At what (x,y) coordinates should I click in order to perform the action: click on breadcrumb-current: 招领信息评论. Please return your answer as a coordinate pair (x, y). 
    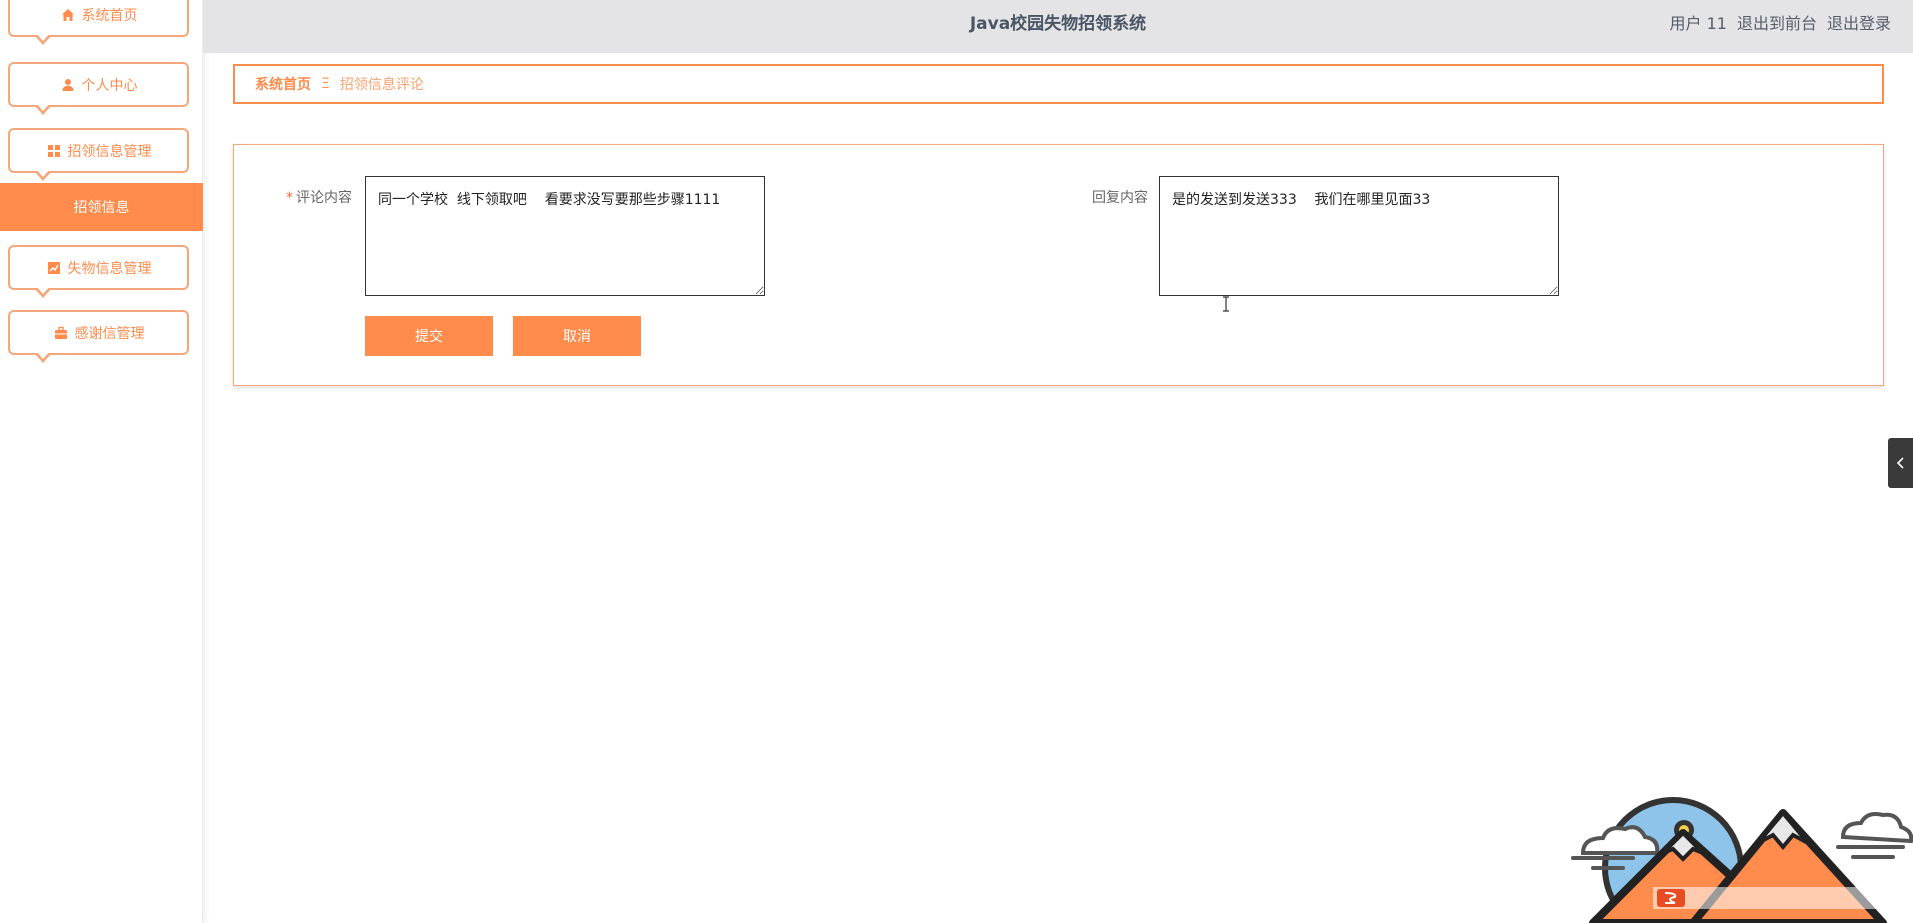
    Looking at the image, I should click on (381, 85).